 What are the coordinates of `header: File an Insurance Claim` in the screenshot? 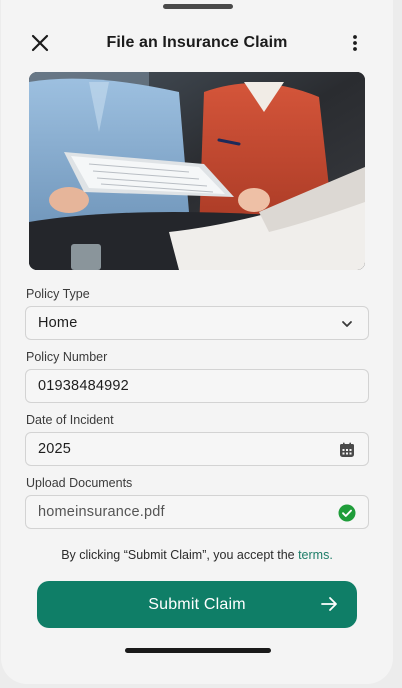 It's located at (197, 44).